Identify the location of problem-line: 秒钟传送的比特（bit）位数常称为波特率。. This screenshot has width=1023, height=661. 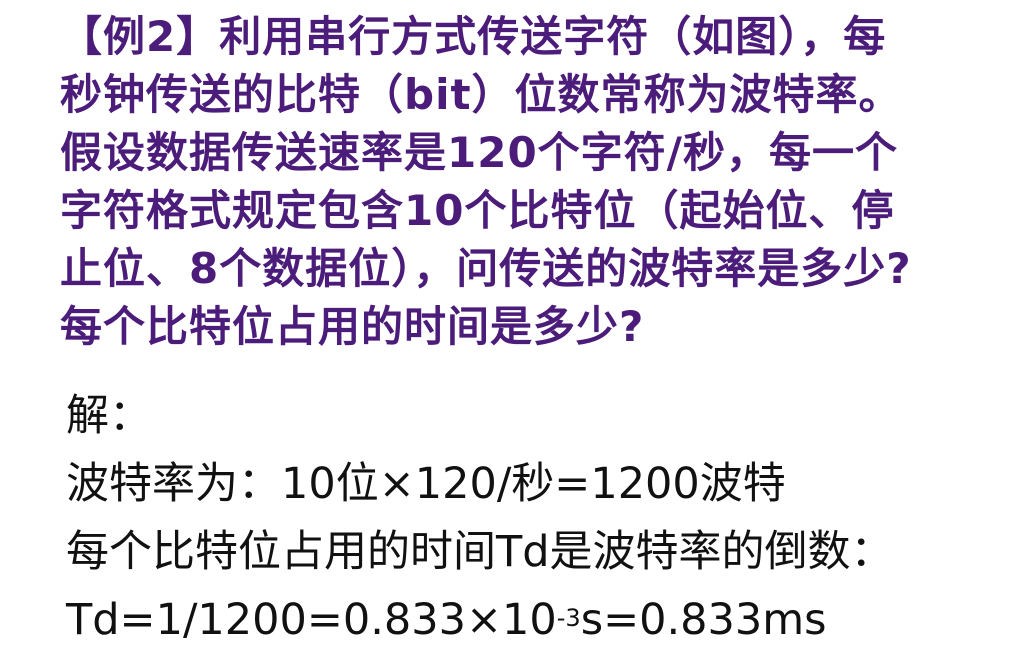
(481, 94).